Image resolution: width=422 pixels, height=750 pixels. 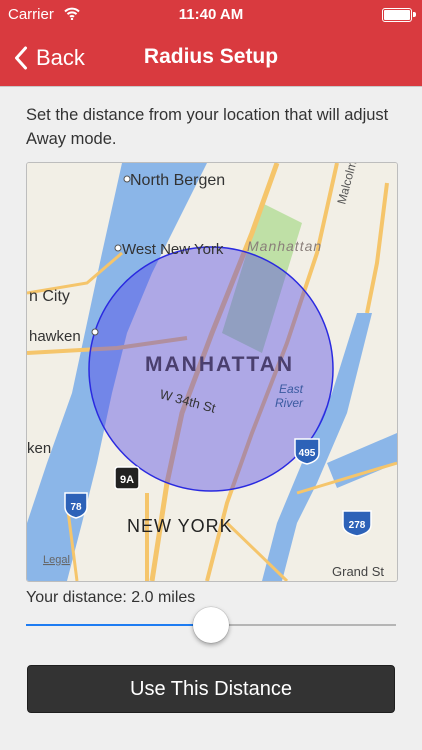 What do you see at coordinates (49, 296) in the screenshot?
I see `label-union-city: n City` at bounding box center [49, 296].